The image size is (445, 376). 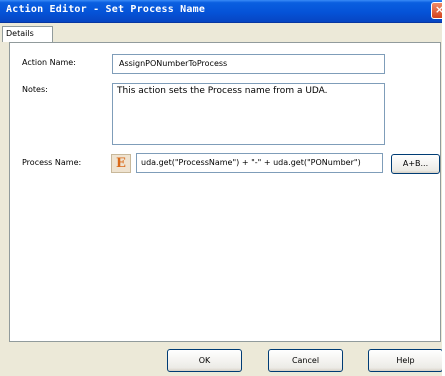 What do you see at coordinates (52, 162) in the screenshot?
I see `process-name-label: Process Name:` at bounding box center [52, 162].